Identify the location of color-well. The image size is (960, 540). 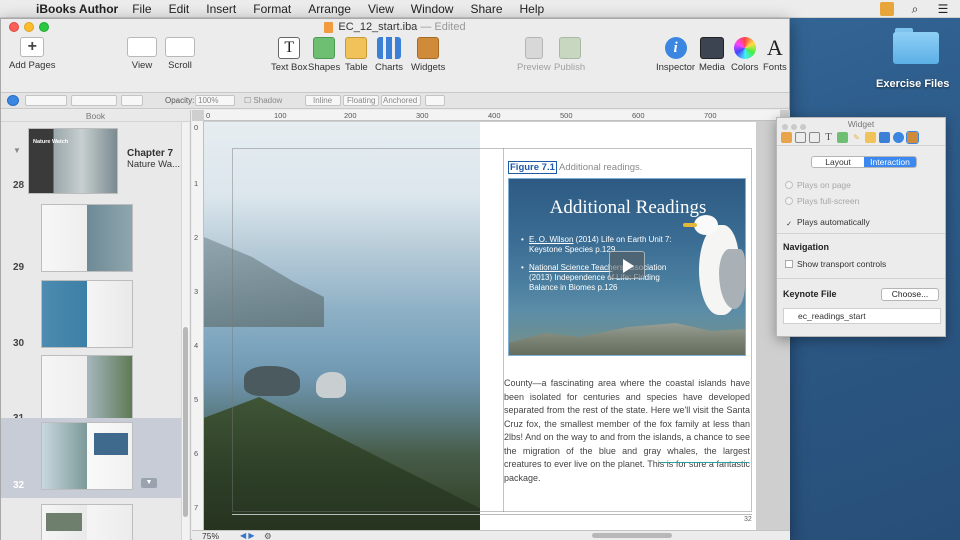
(132, 100).